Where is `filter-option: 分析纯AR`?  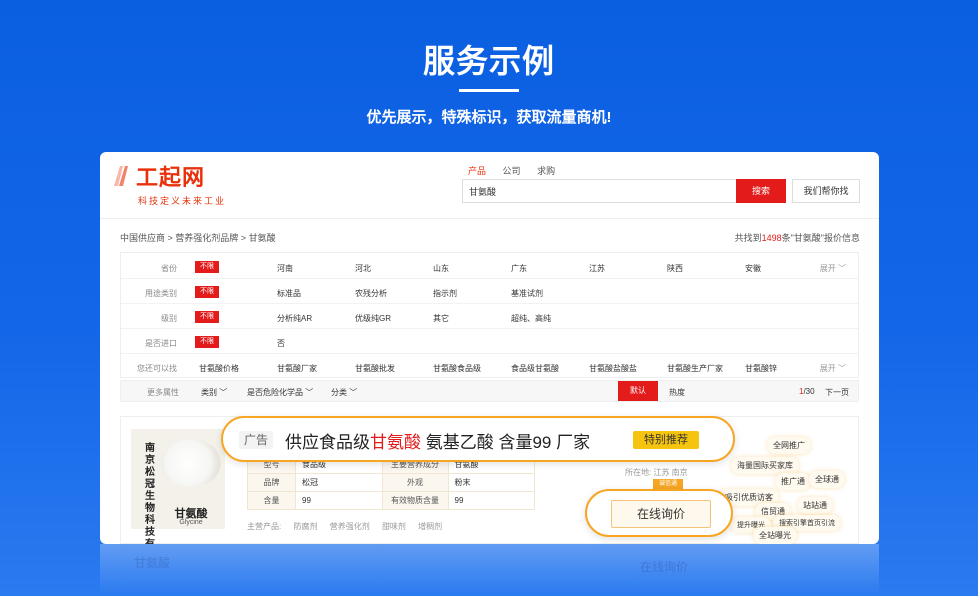 filter-option: 分析纯AR is located at coordinates (294, 318).